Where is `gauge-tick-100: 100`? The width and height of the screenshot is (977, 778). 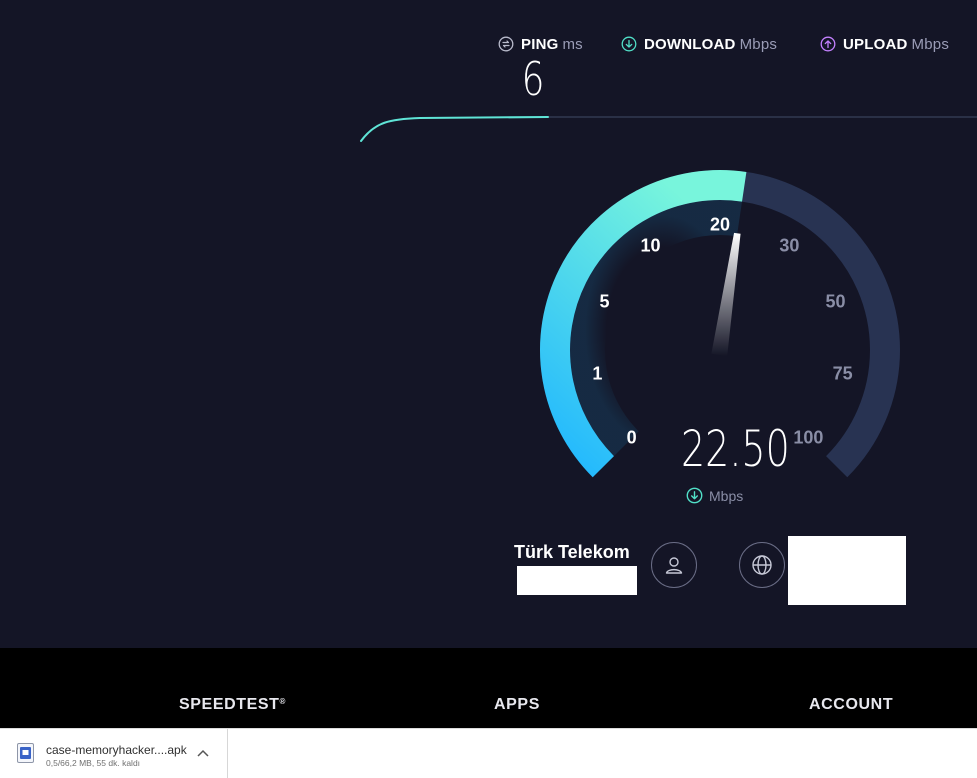 gauge-tick-100: 100 is located at coordinates (808, 437).